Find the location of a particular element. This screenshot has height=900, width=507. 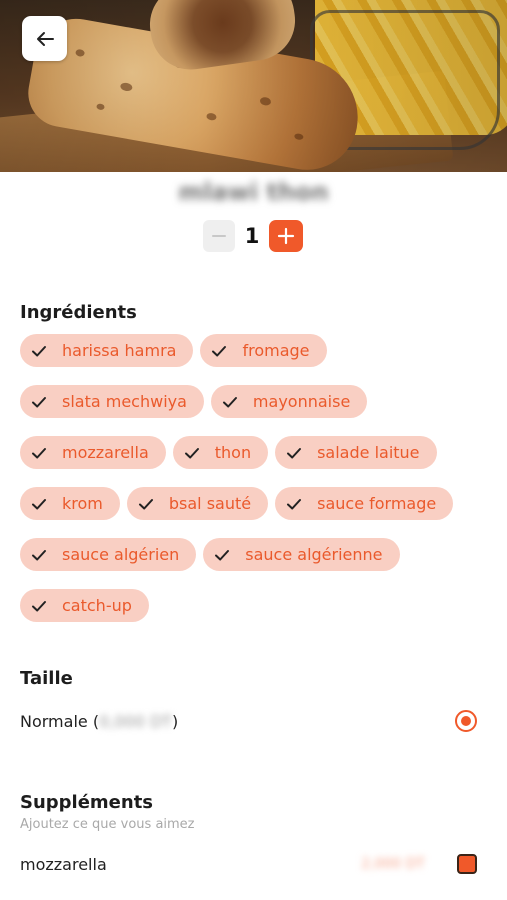

ingredient-chip: harissa hamra is located at coordinates (107, 350).